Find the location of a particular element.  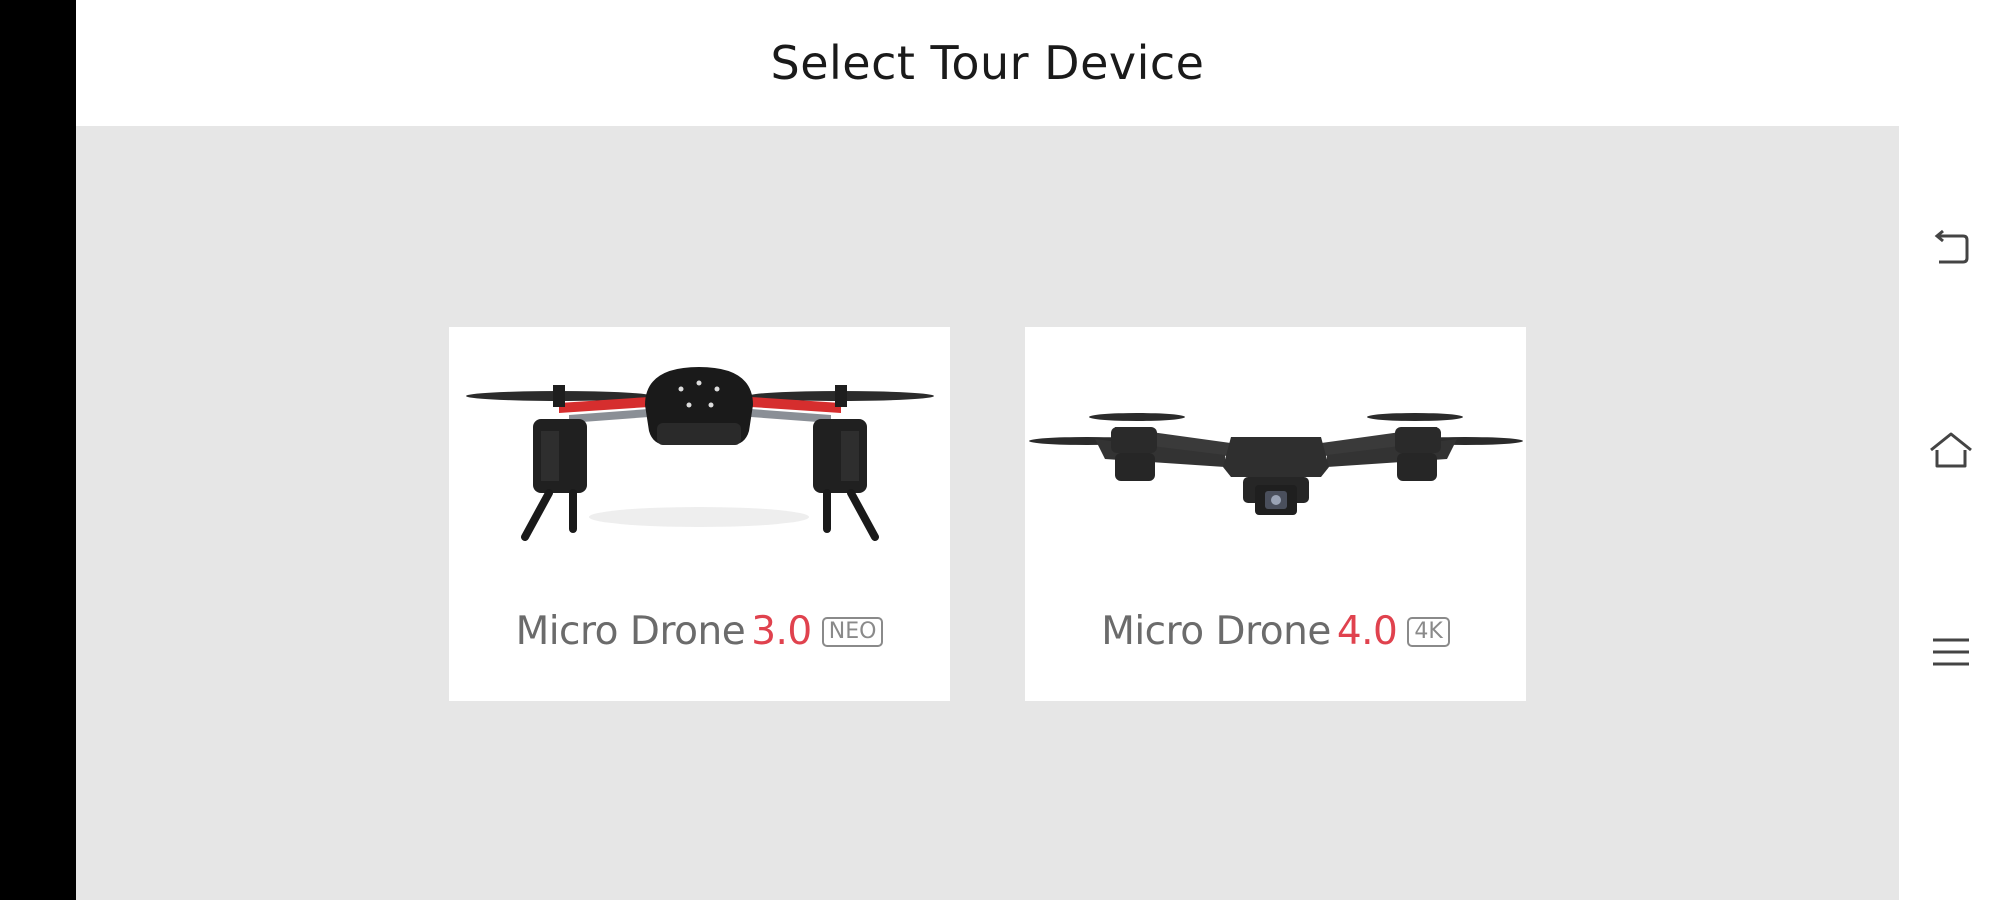

device-version: 3.0 is located at coordinates (781, 631).